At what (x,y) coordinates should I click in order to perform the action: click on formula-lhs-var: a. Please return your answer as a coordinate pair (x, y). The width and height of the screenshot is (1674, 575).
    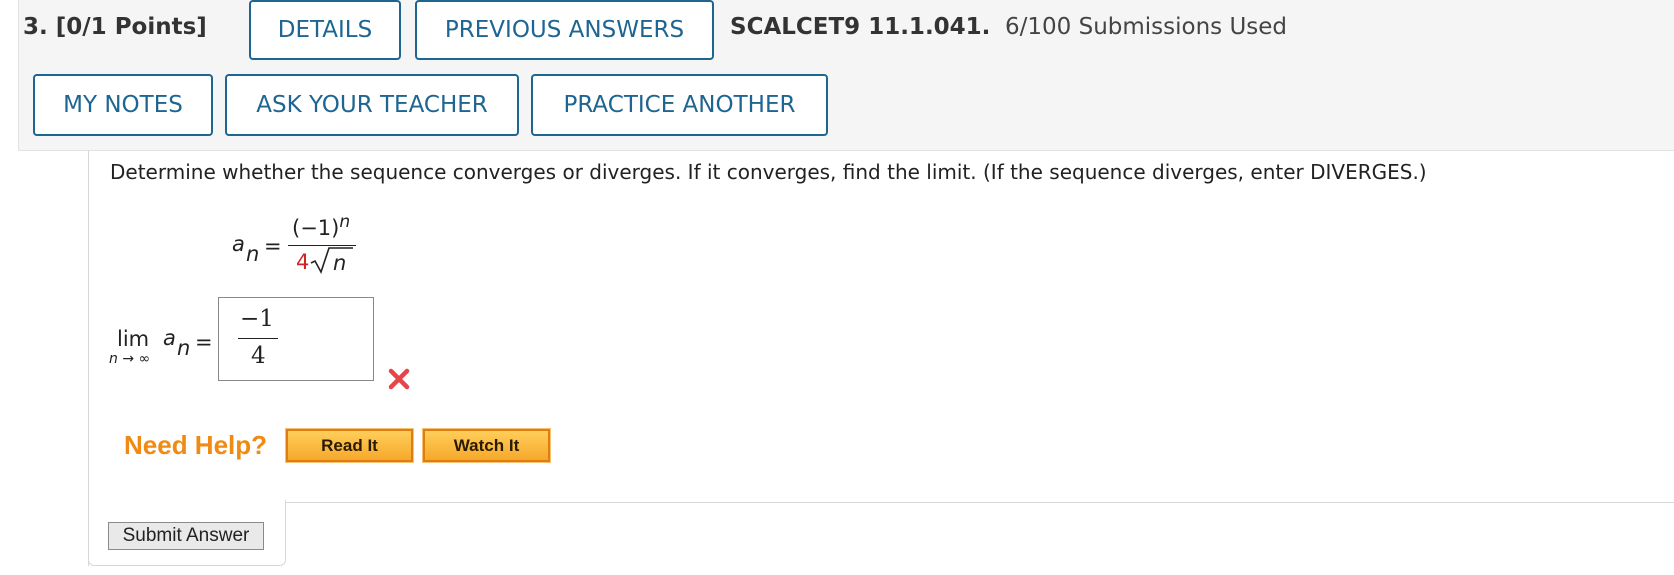
    Looking at the image, I should click on (238, 244).